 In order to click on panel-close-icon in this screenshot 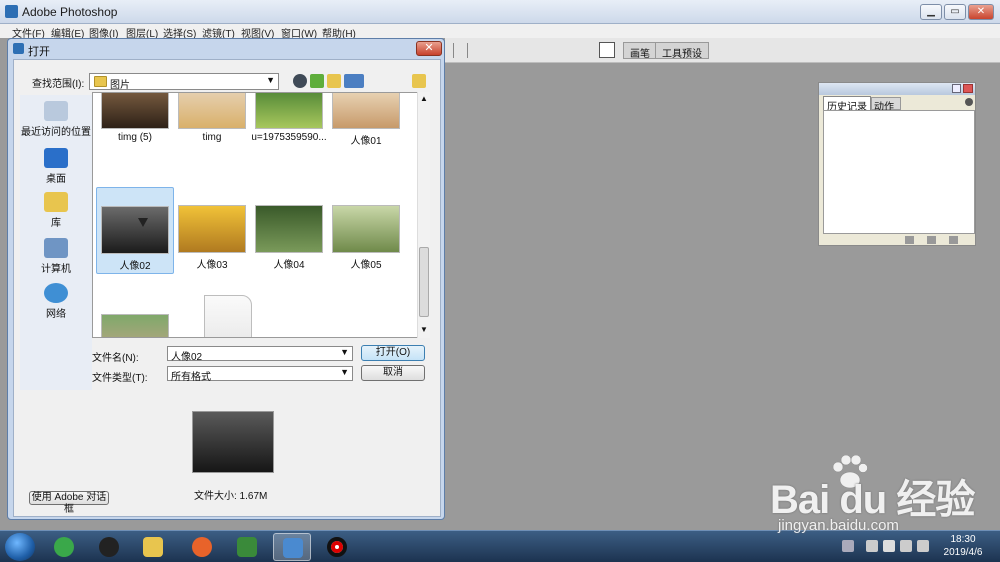, I will do `click(968, 88)`.